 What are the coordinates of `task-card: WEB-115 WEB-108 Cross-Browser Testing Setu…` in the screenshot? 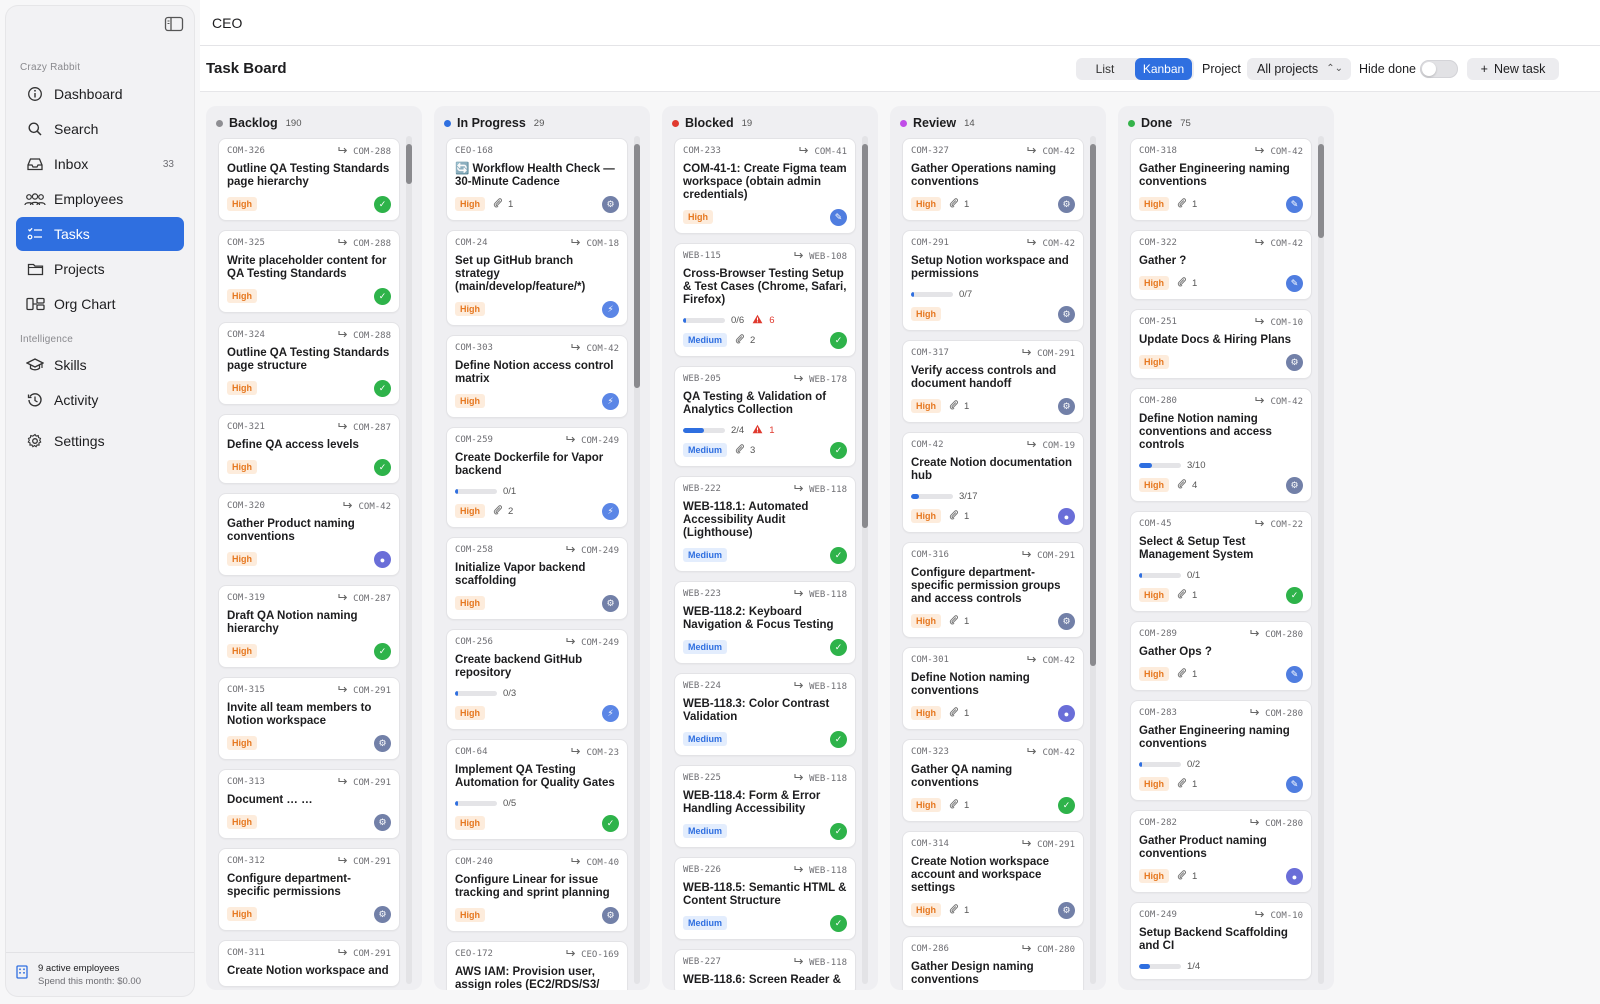 It's located at (765, 300).